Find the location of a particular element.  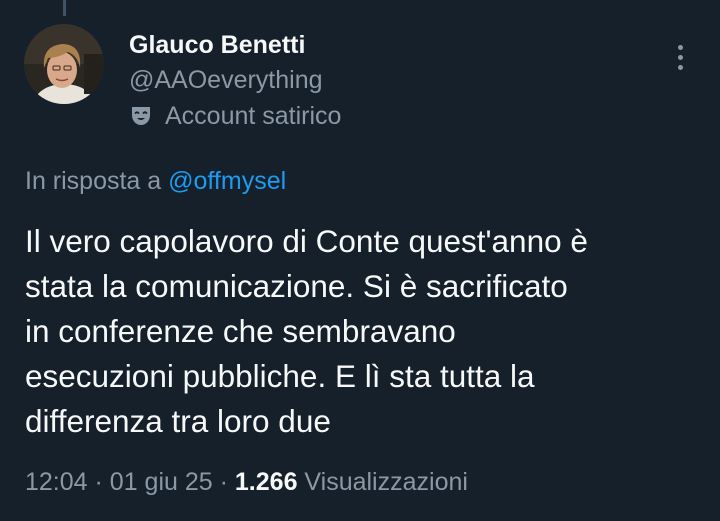

tweet-text-line: esecuzioni pubbliche. E lì sta tutta la is located at coordinates (280, 376).